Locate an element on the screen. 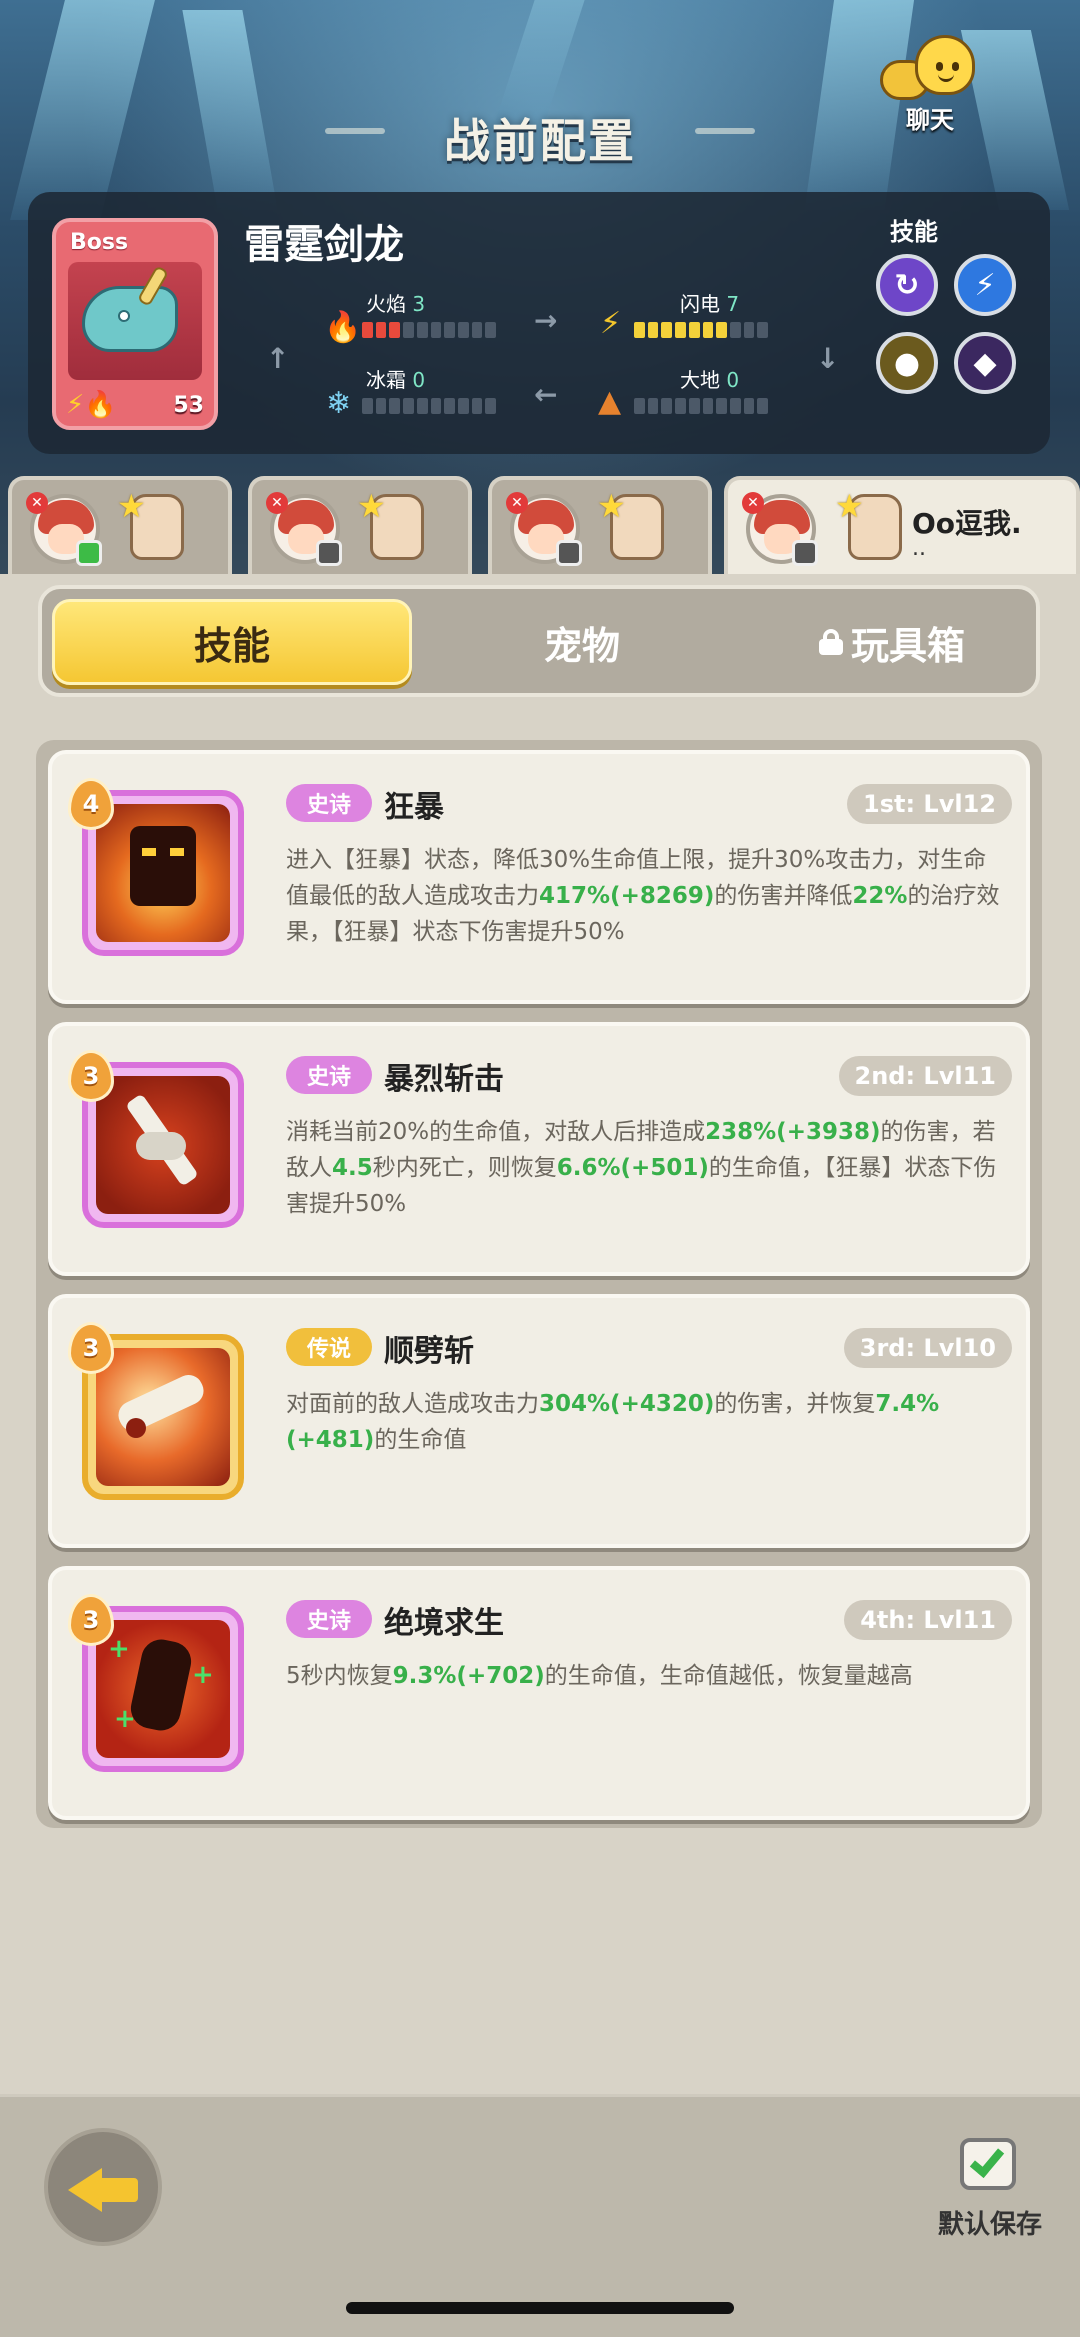  skill-name: 顺劈斩 is located at coordinates (429, 1351).